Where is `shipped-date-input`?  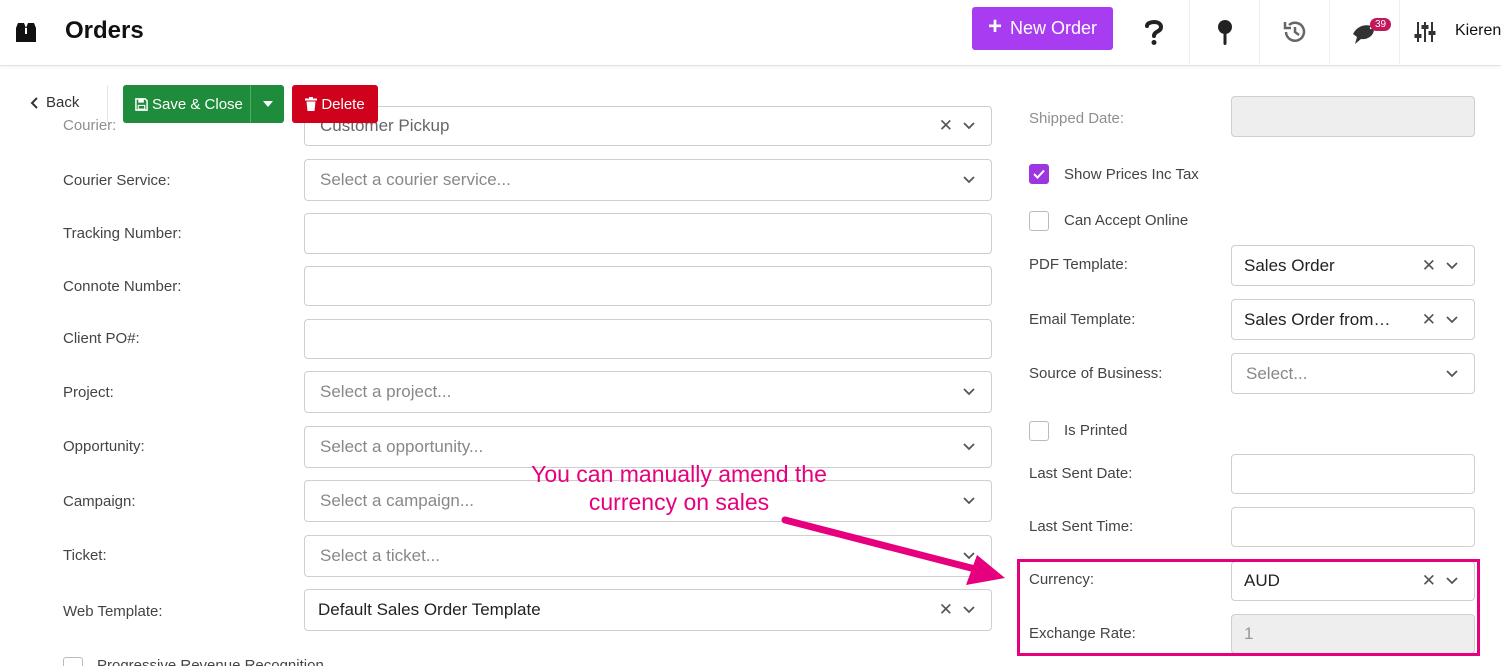 shipped-date-input is located at coordinates (1353, 116).